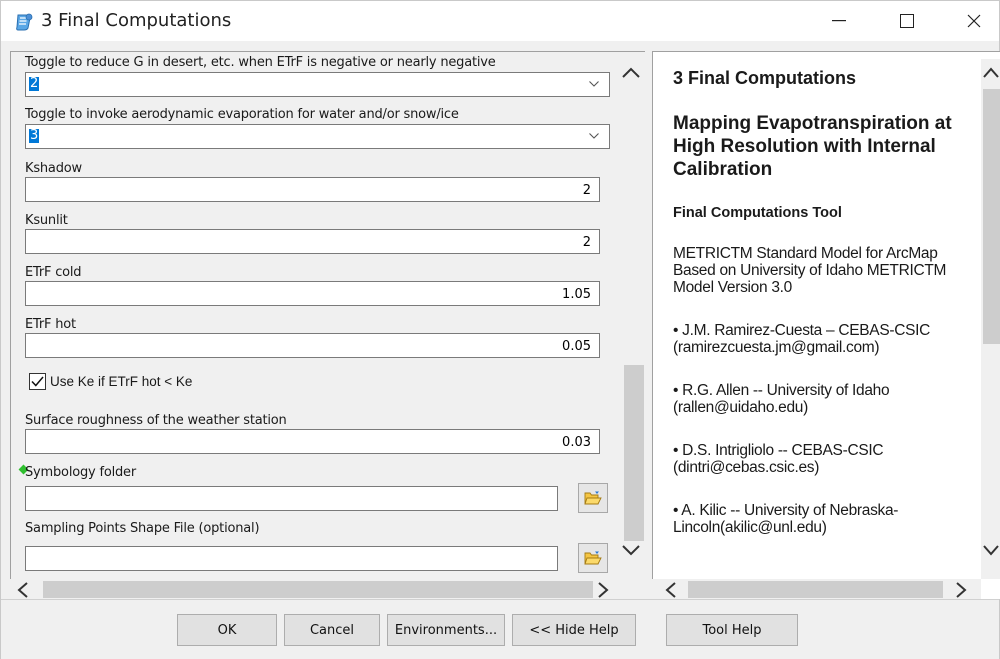 The width and height of the screenshot is (1000, 659). I want to click on cancel-button: Cancel, so click(332, 630).